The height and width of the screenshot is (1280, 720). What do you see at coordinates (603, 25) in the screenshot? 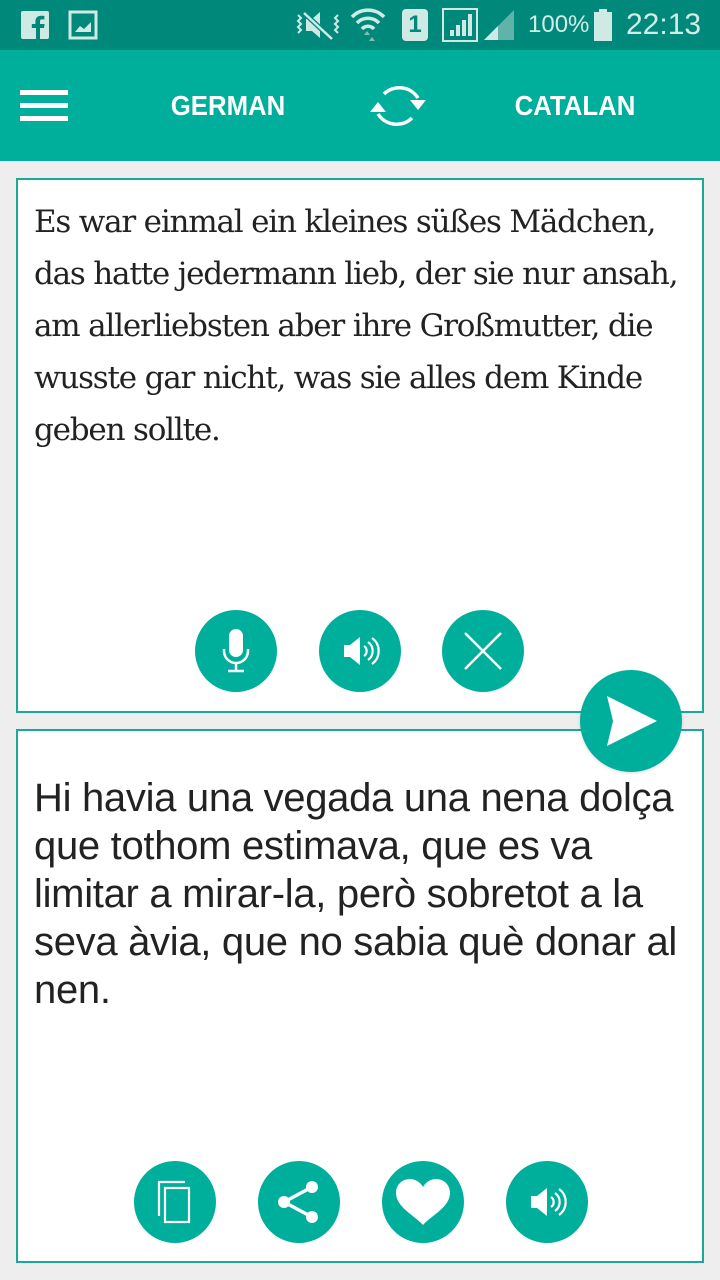
I see `battery-icon` at bounding box center [603, 25].